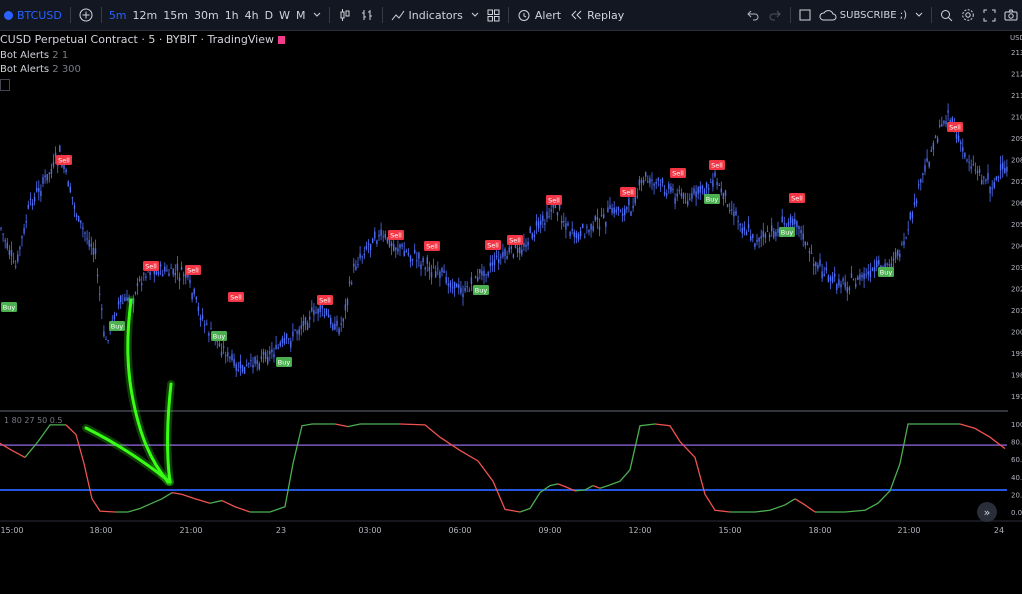 The width and height of the screenshot is (1022, 594). I want to click on time-tick-label: 21:00, so click(190, 530).